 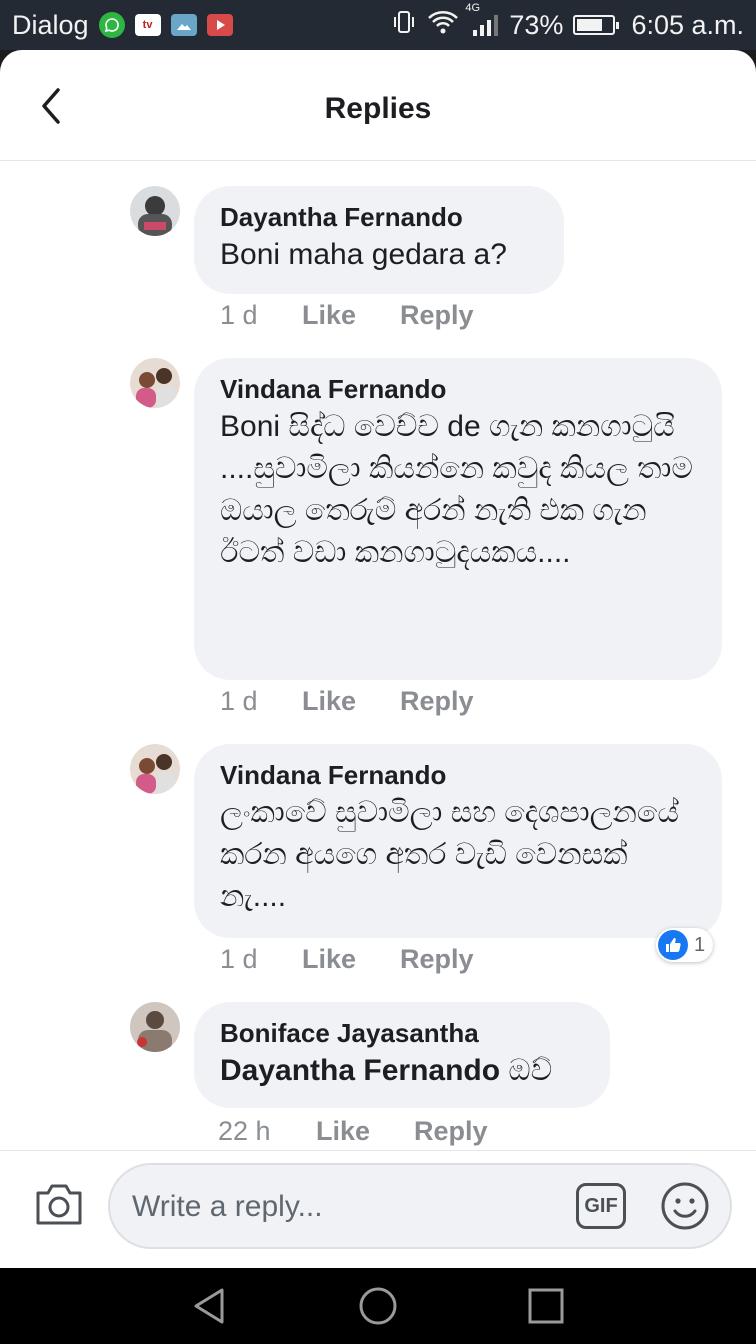 What do you see at coordinates (687, 24) in the screenshot?
I see `clock: 6:05 a.m.` at bounding box center [687, 24].